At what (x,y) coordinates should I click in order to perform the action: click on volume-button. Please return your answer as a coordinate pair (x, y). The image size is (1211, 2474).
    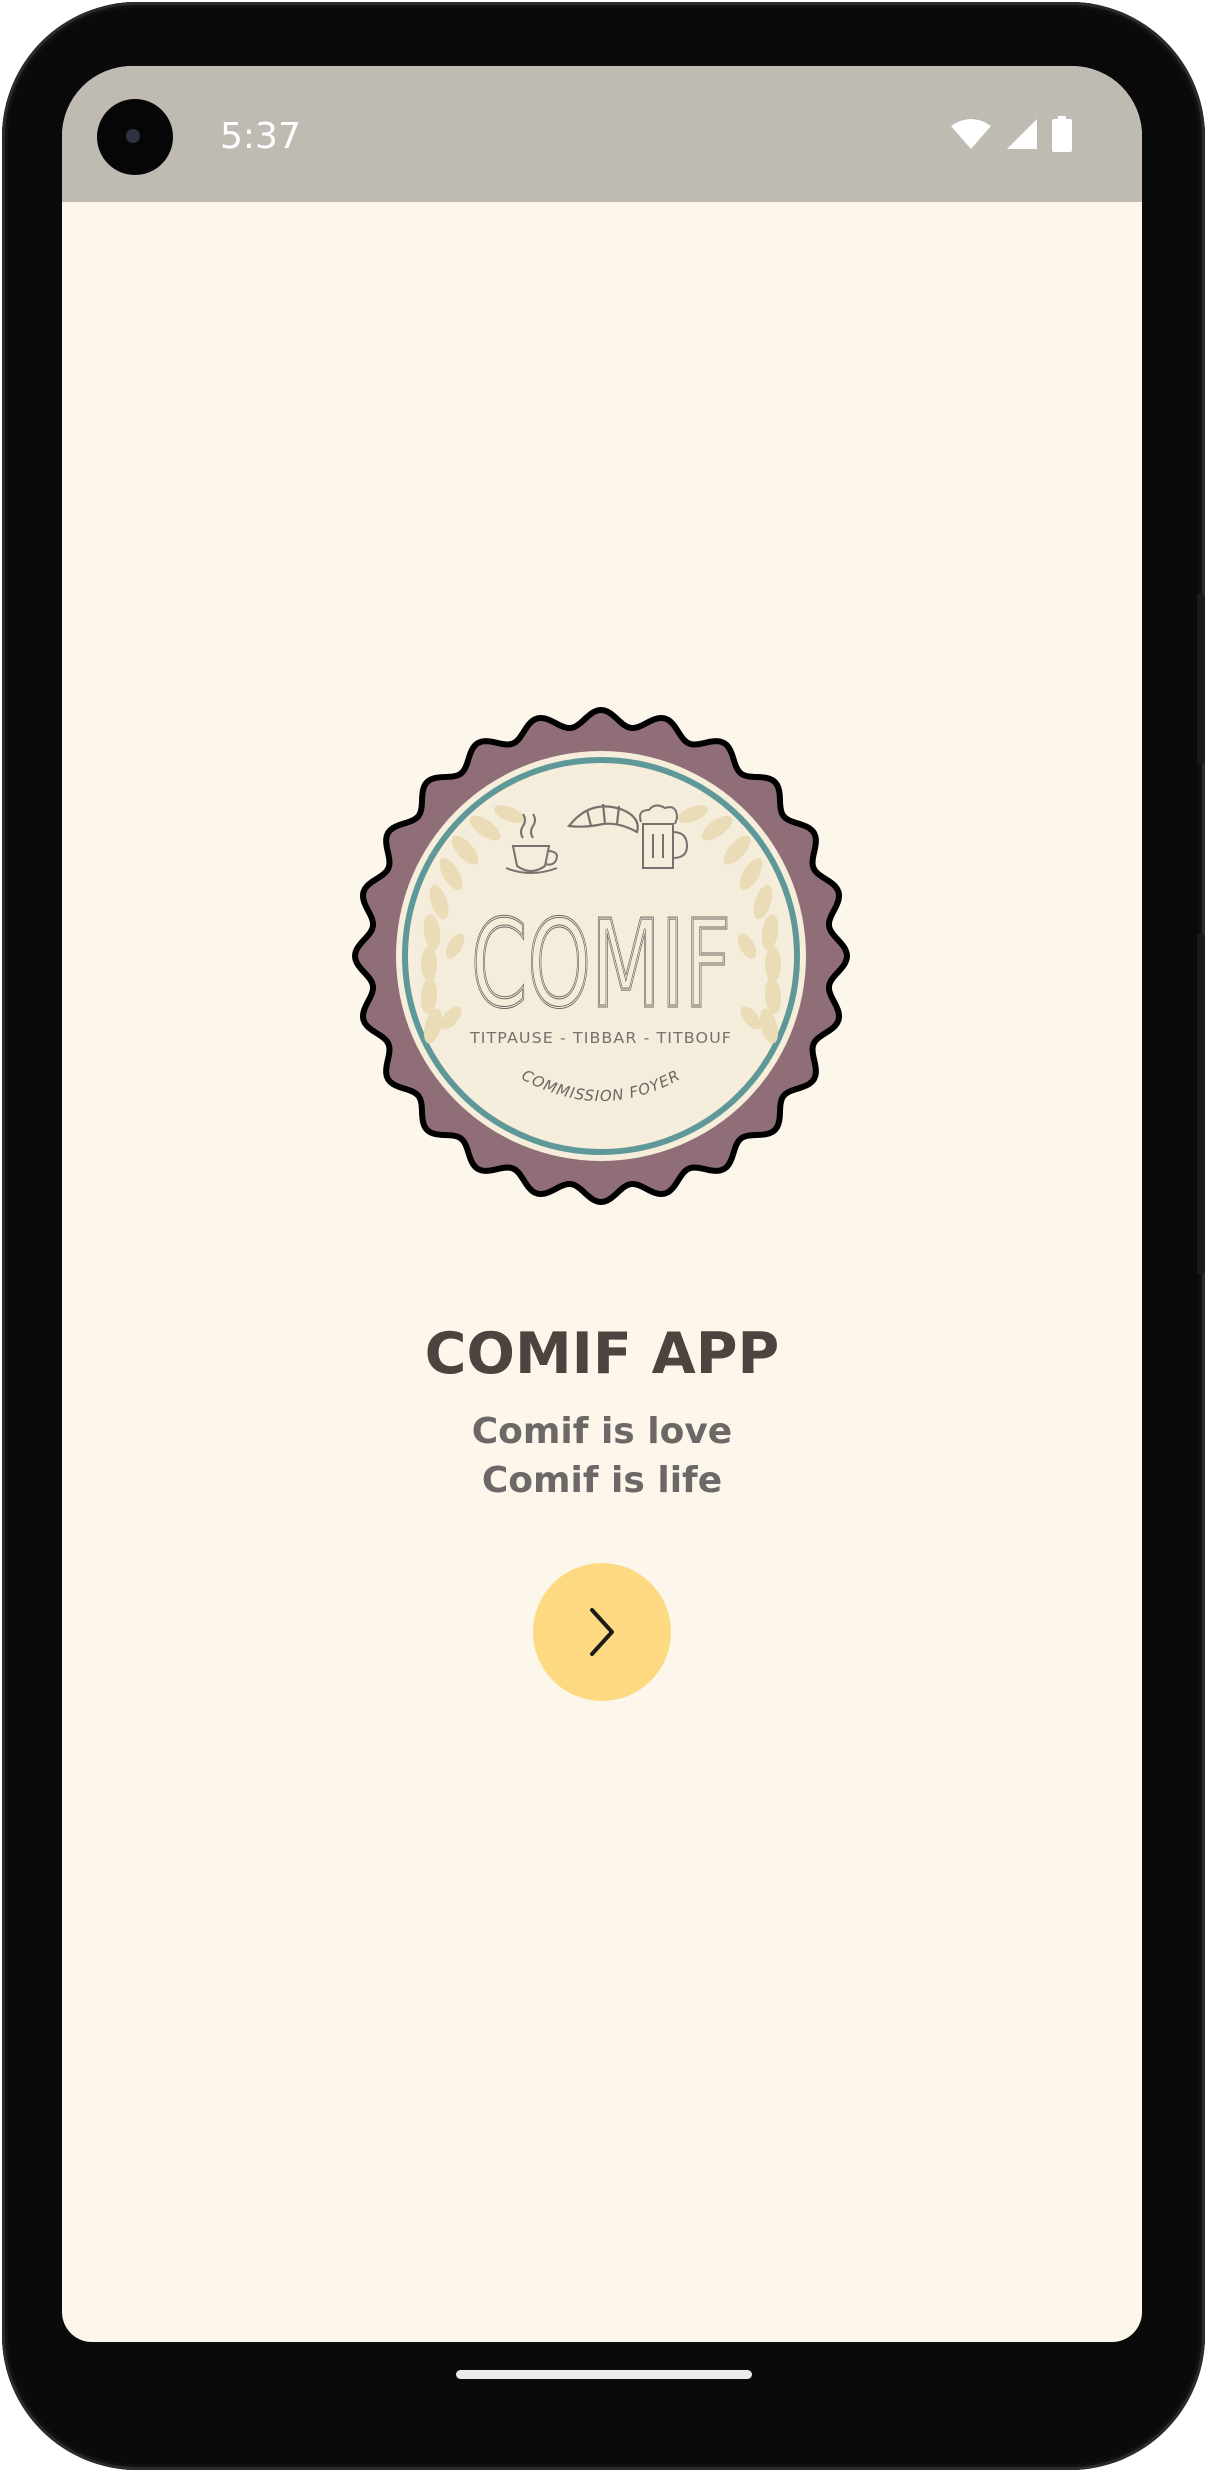
    Looking at the image, I should click on (1201, 1104).